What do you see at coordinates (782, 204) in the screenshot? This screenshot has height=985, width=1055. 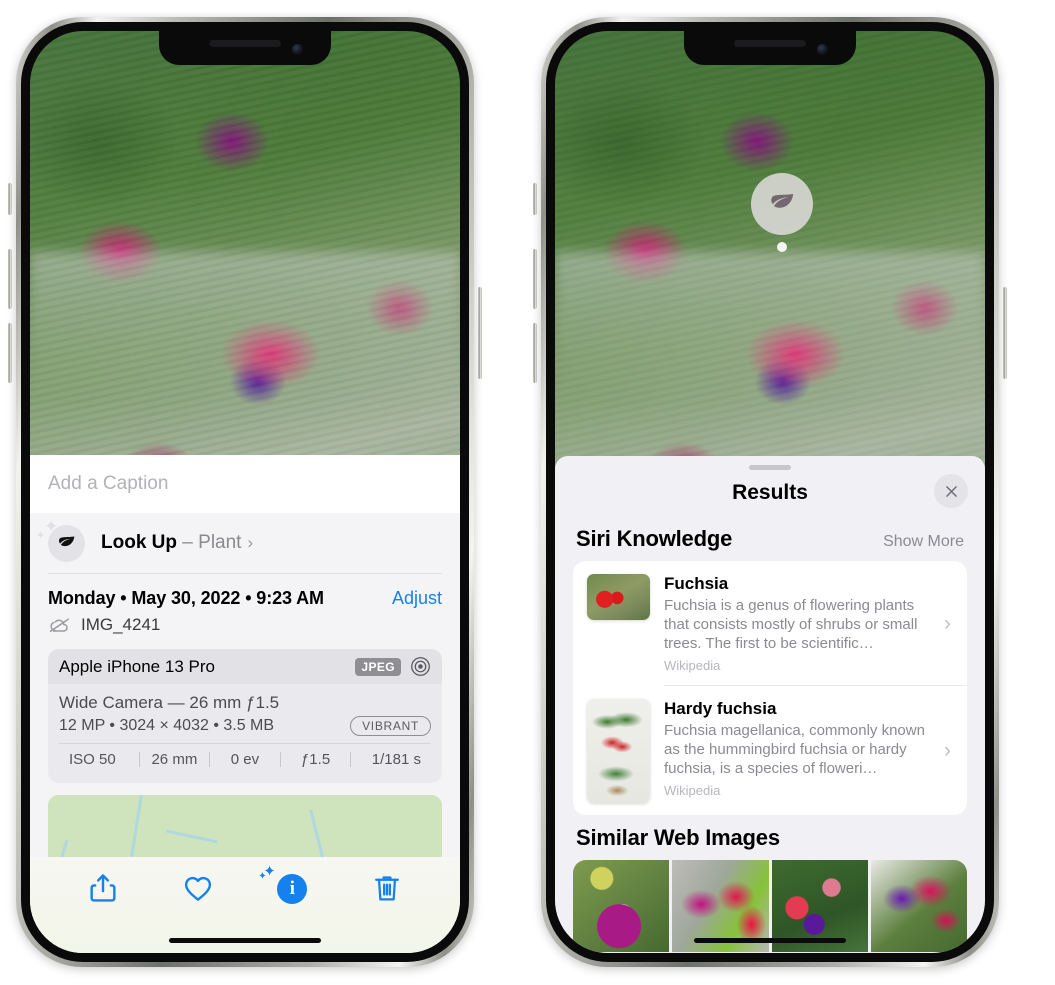 I see `leaf-icon` at bounding box center [782, 204].